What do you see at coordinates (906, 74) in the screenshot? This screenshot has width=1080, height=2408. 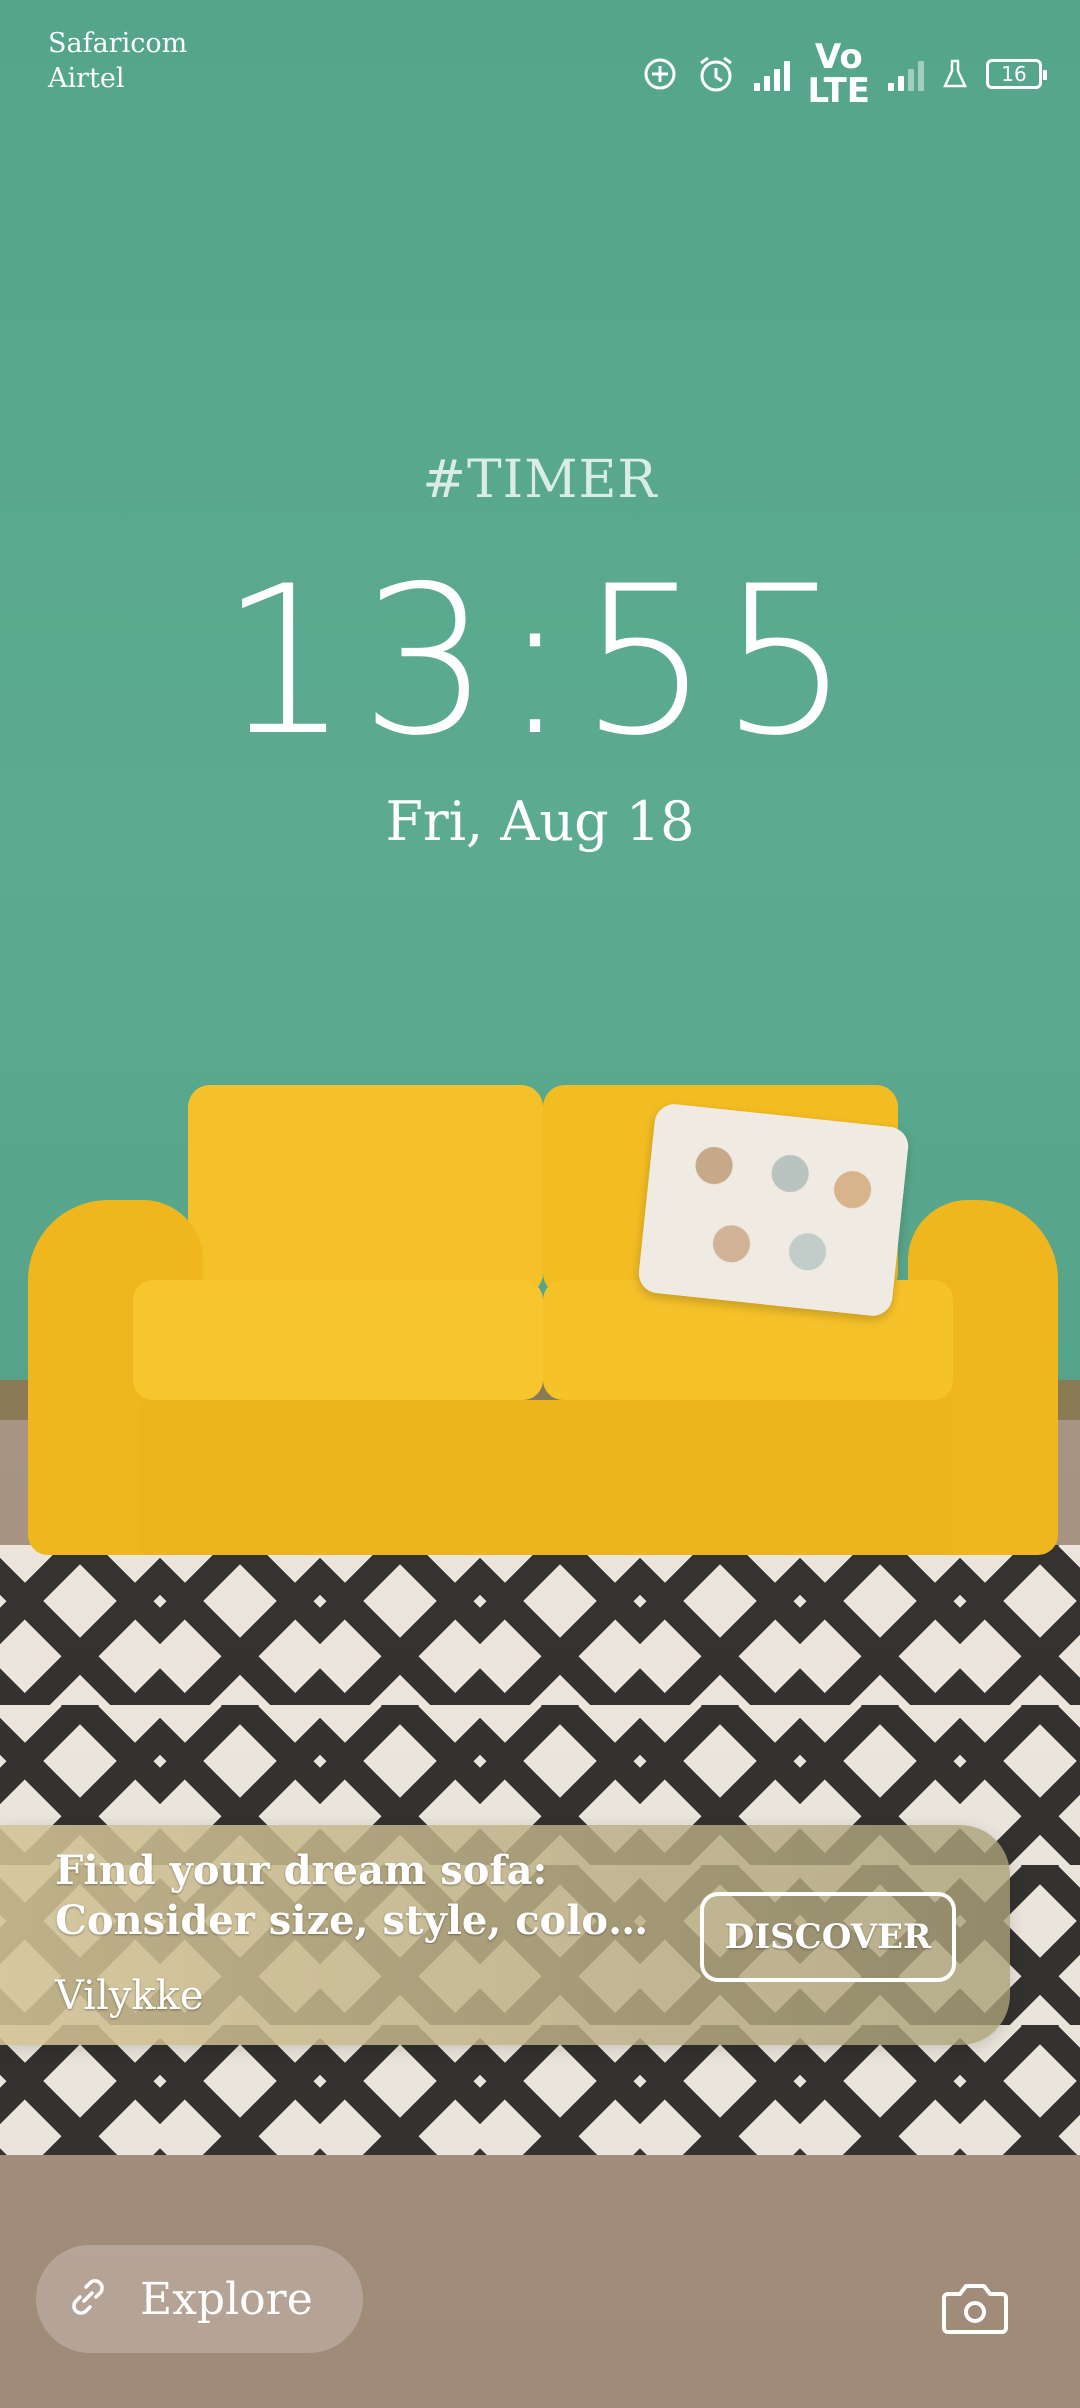 I see `signal-weak-icon` at bounding box center [906, 74].